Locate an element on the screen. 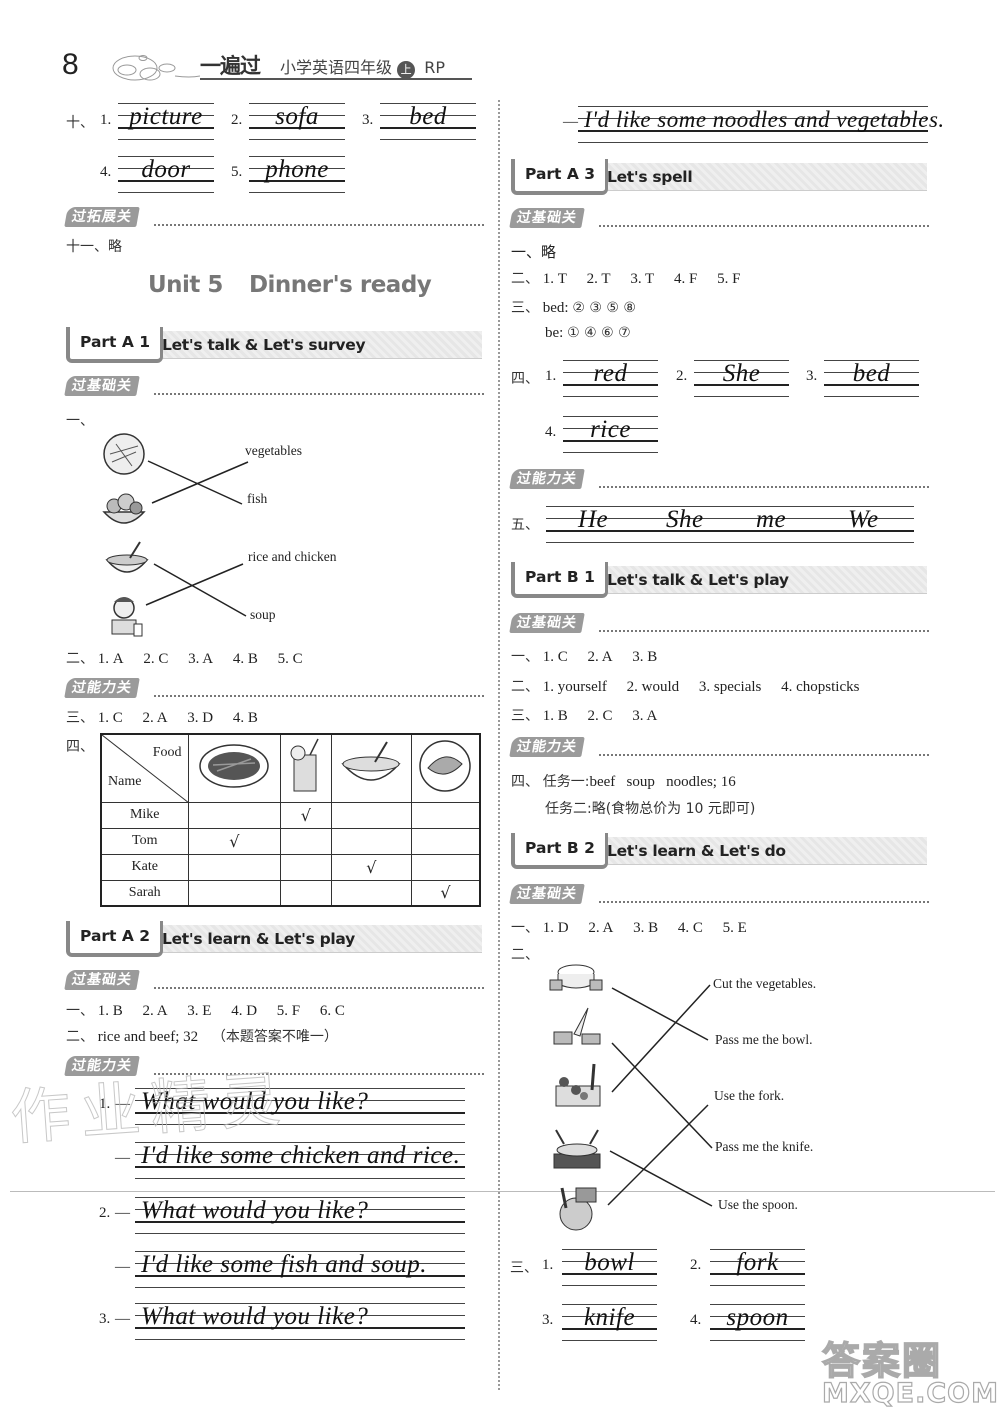 Image resolution: width=1000 pixels, height=1417 pixels. brand-logo: 一遍过 is located at coordinates (230, 66).